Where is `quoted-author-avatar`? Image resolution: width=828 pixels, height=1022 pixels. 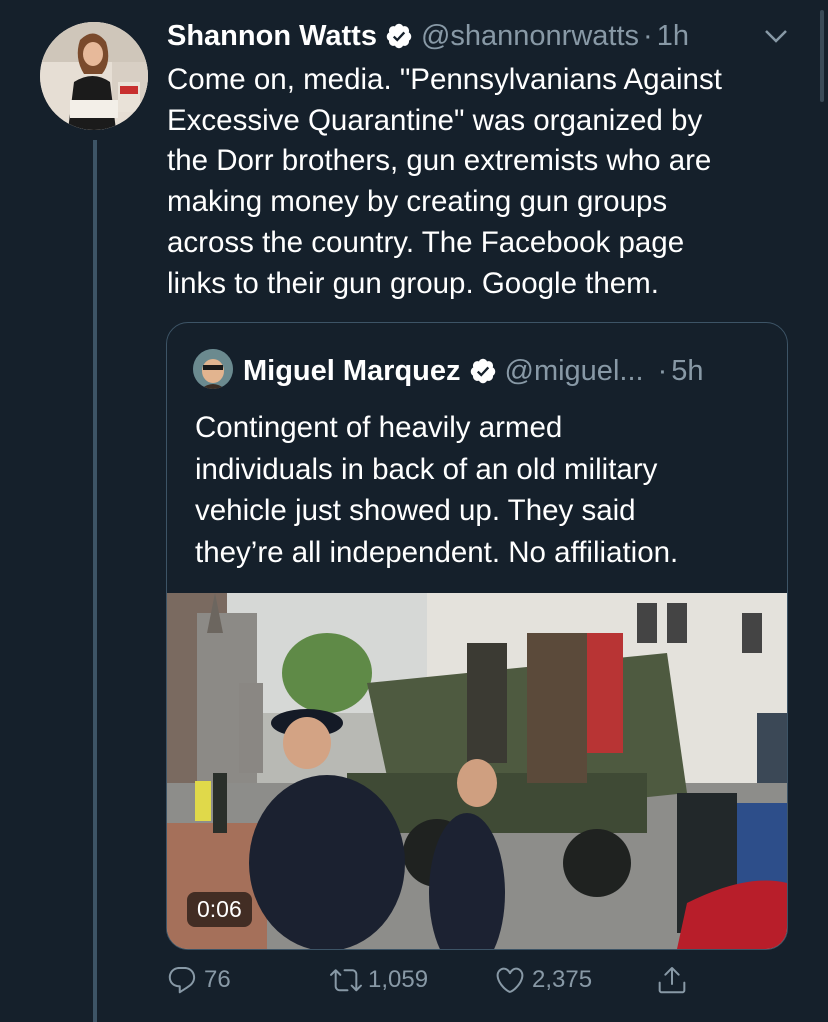
quoted-author-avatar is located at coordinates (213, 369).